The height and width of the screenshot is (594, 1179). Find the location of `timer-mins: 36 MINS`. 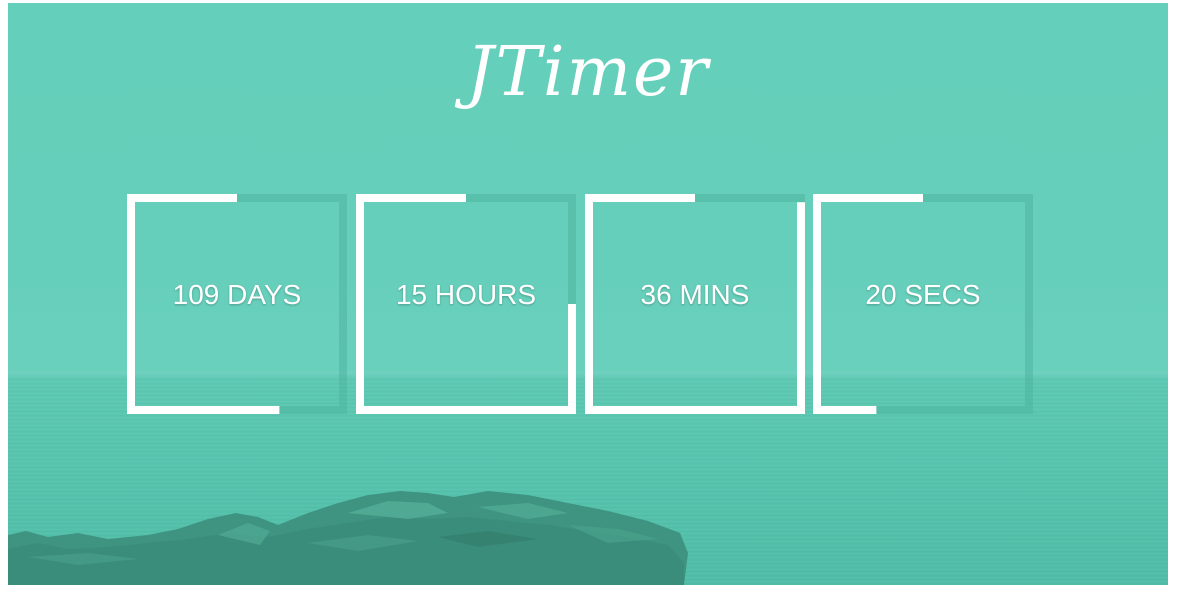

timer-mins: 36 MINS is located at coordinates (695, 304).